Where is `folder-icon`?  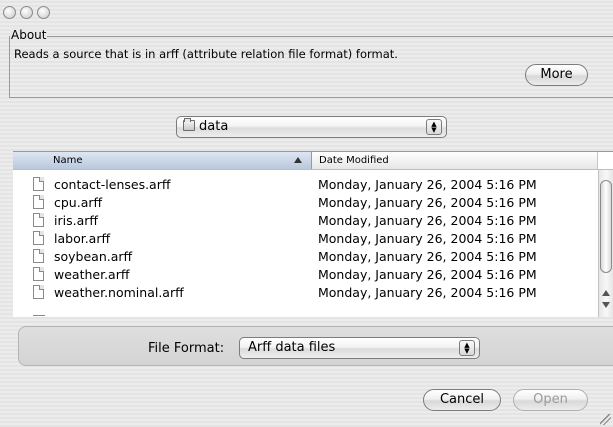
folder-icon is located at coordinates (189, 124).